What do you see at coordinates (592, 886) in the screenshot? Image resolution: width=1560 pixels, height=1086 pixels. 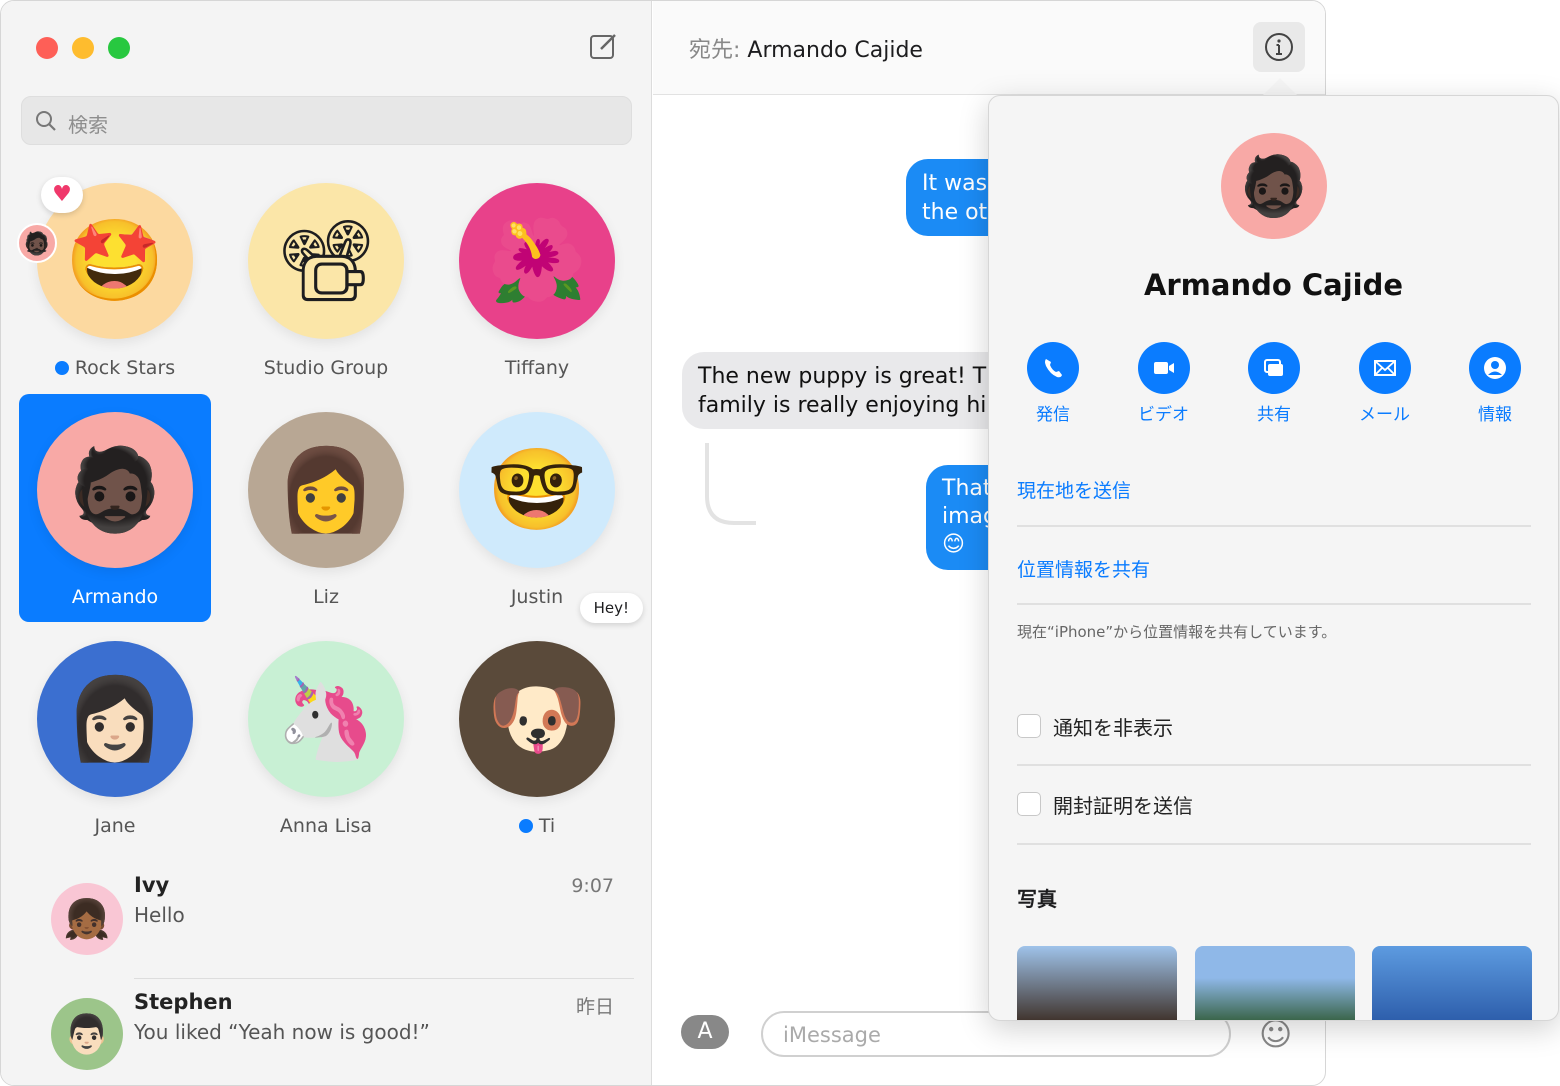 I see `conversation-time: 9:07` at bounding box center [592, 886].